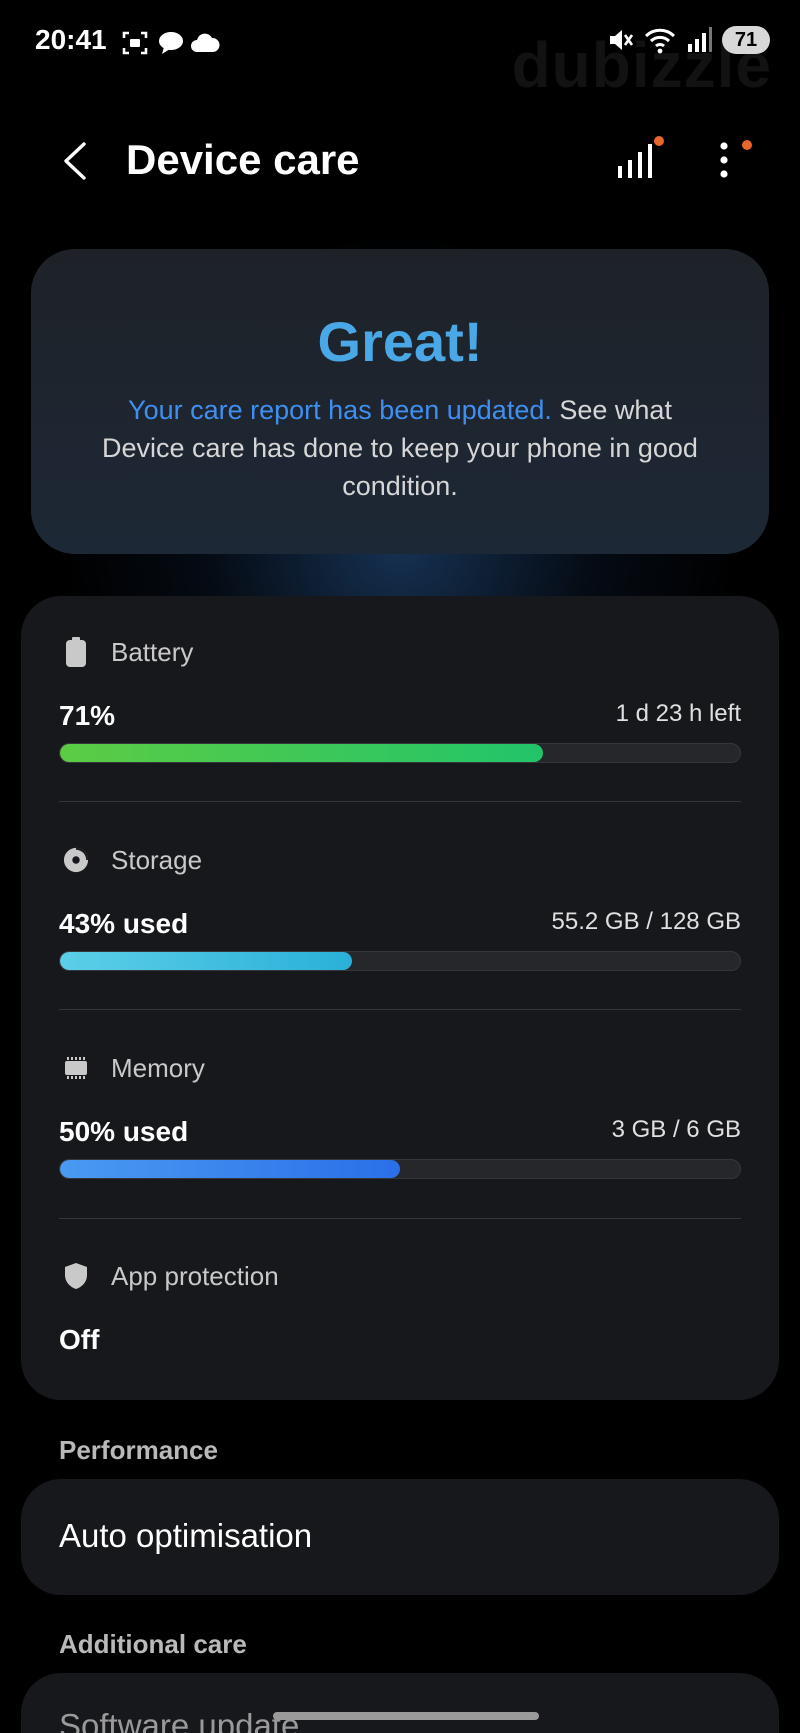 This screenshot has width=800, height=1733. I want to click on storage-progress-bar, so click(400, 961).